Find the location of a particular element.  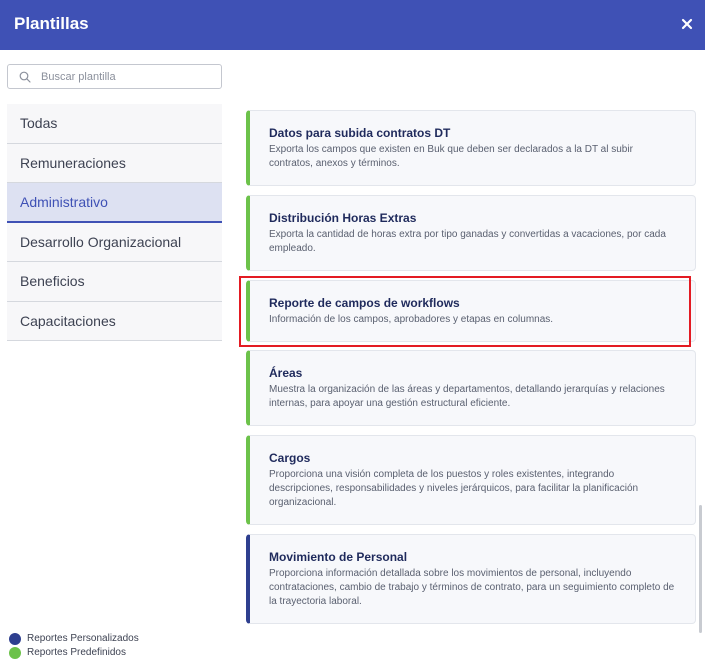

sidebar-item-todas: Todas is located at coordinates (114, 124).